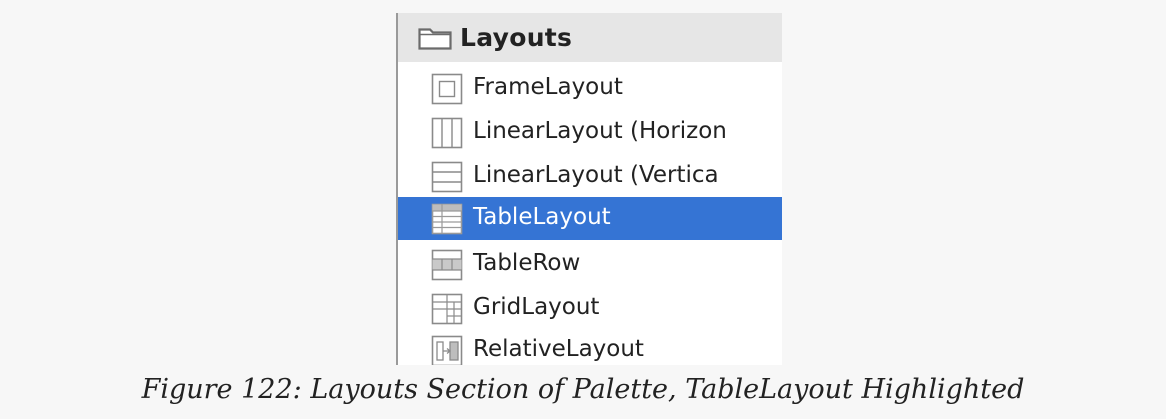  I want to click on palette-item-relative-layout: RelativeLayout, so click(590, 347).